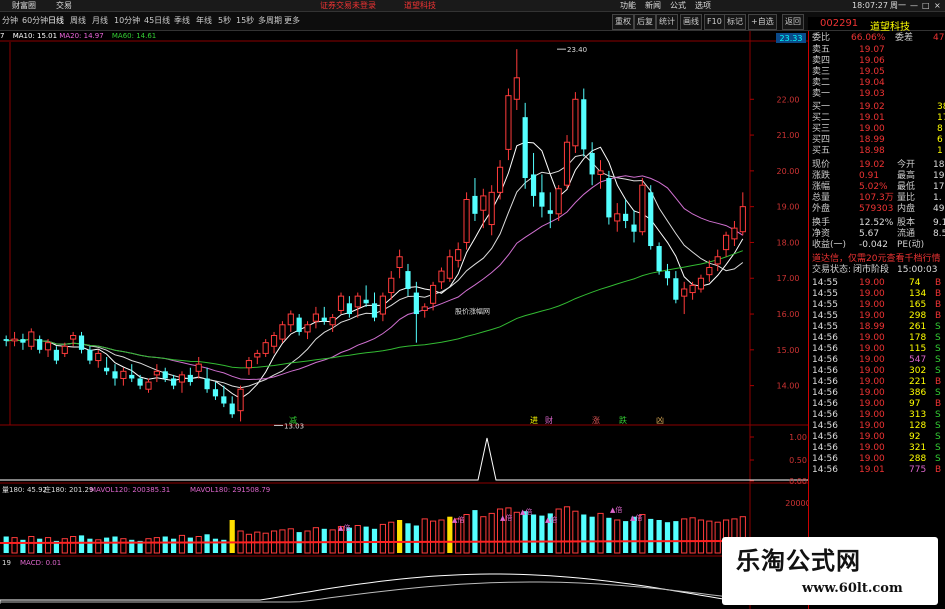  What do you see at coordinates (821, 176) in the screenshot?
I see `stat-row-cell: 涨跌` at bounding box center [821, 176].